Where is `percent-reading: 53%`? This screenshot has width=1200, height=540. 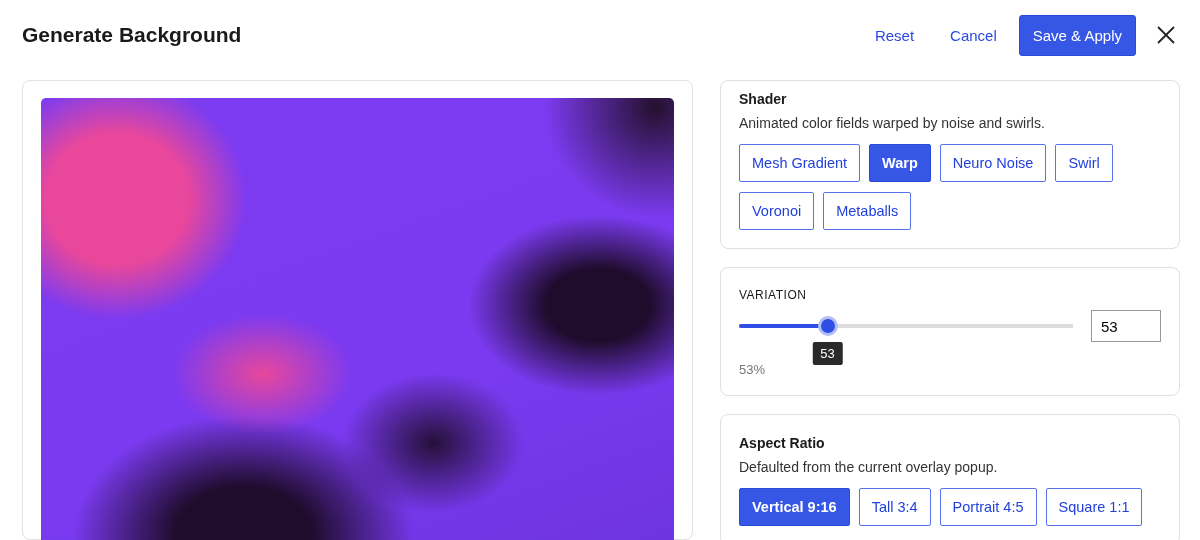
percent-reading: 53% is located at coordinates (753, 369).